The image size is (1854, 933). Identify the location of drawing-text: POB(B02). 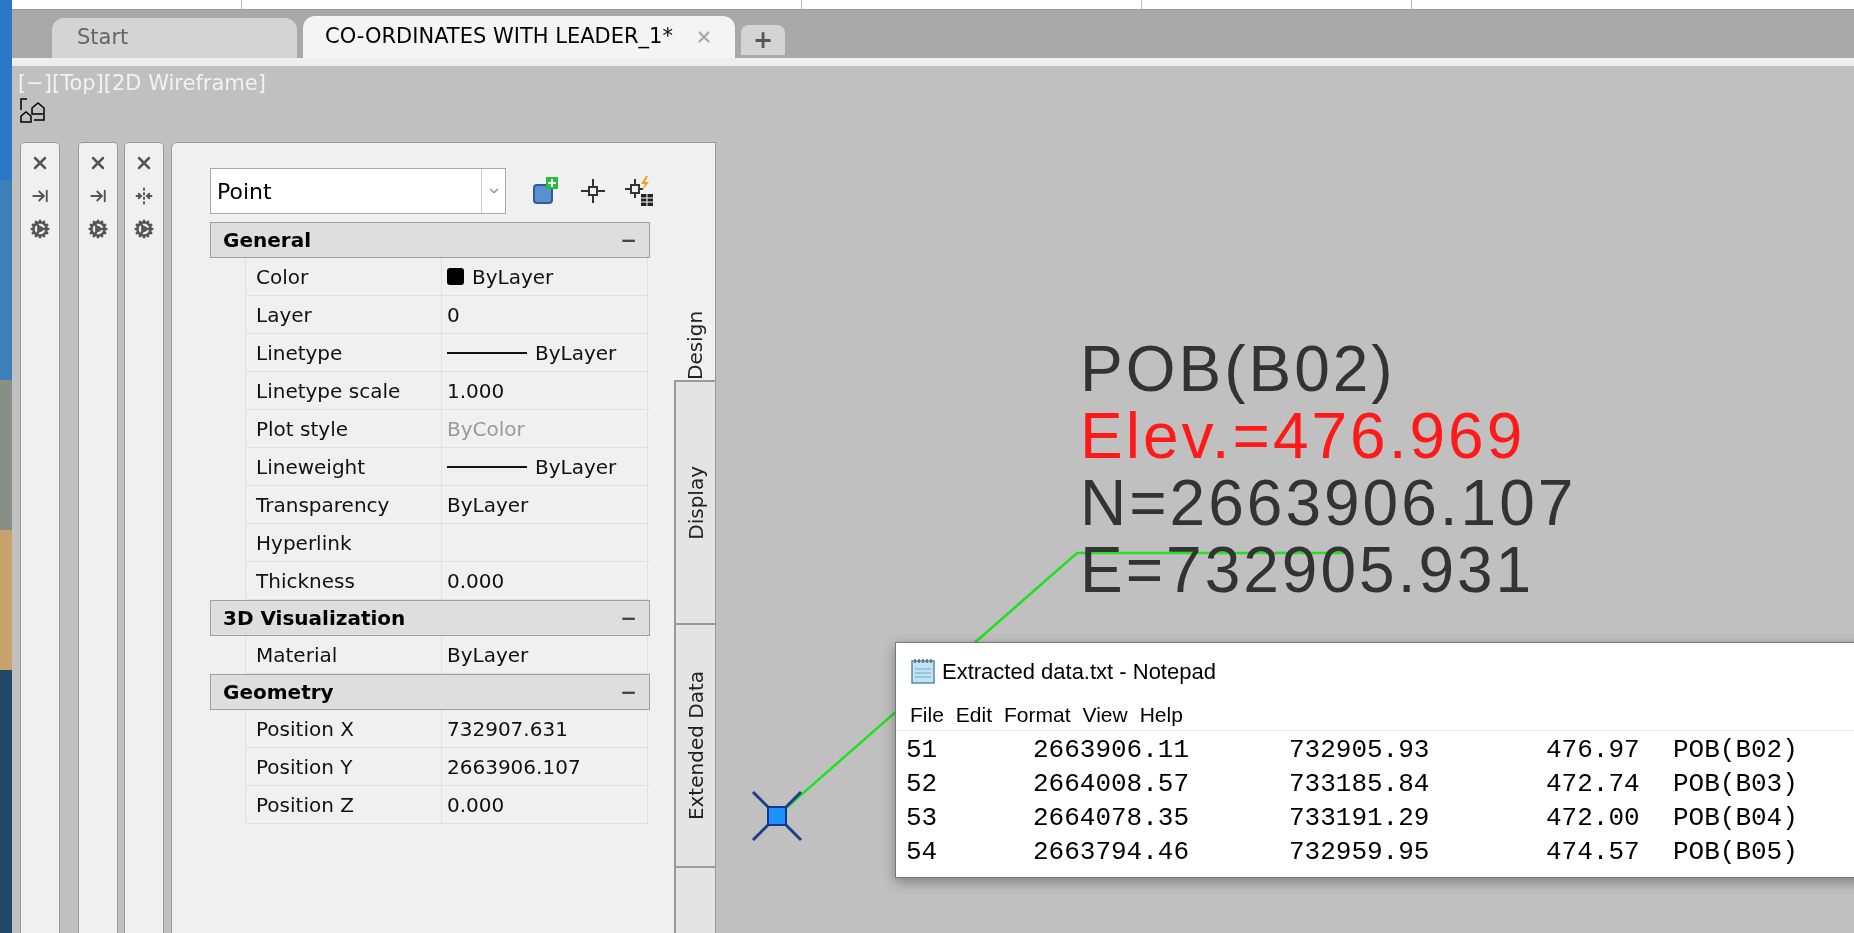
(1238, 369).